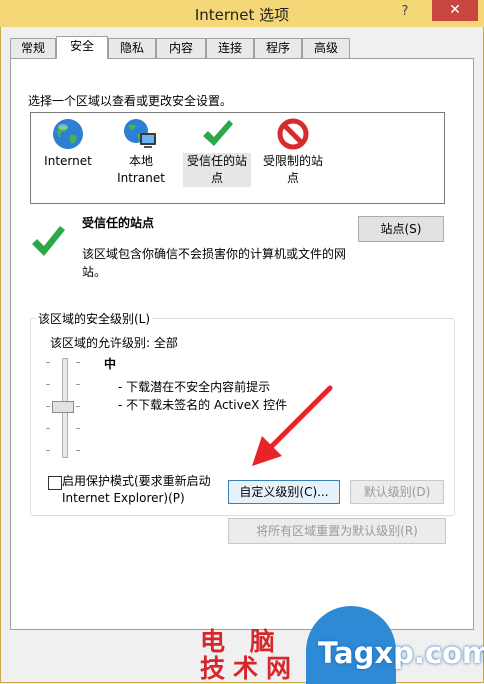 The height and width of the screenshot is (684, 484). What do you see at coordinates (241, 641) in the screenshot?
I see `watermark-cn-line1: 电 脑` at bounding box center [241, 641].